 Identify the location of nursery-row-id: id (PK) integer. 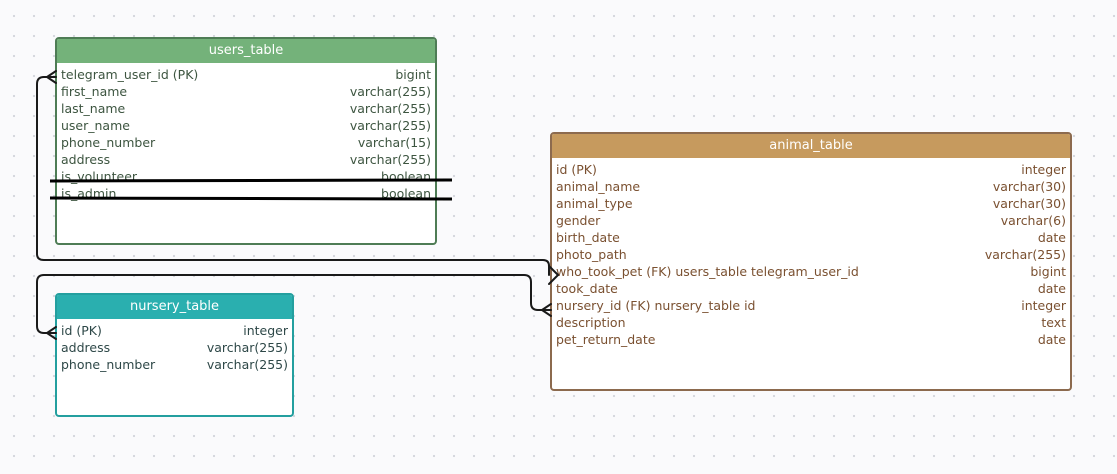
(174, 330).